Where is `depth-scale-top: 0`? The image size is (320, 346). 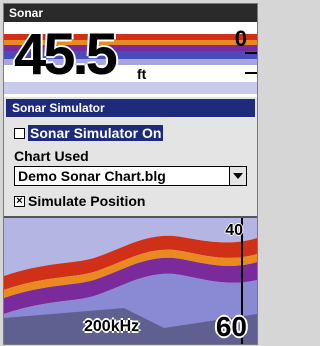 depth-scale-top: 0 is located at coordinates (240, 38).